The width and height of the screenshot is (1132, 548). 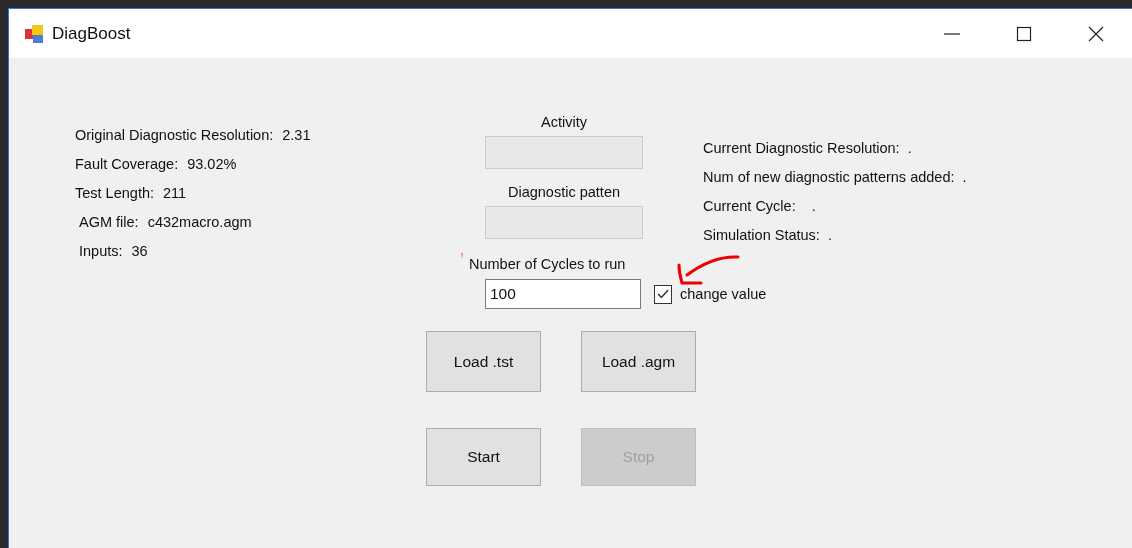 What do you see at coordinates (174, 135) in the screenshot?
I see `info-label: Original Diagnostic Resolution:` at bounding box center [174, 135].